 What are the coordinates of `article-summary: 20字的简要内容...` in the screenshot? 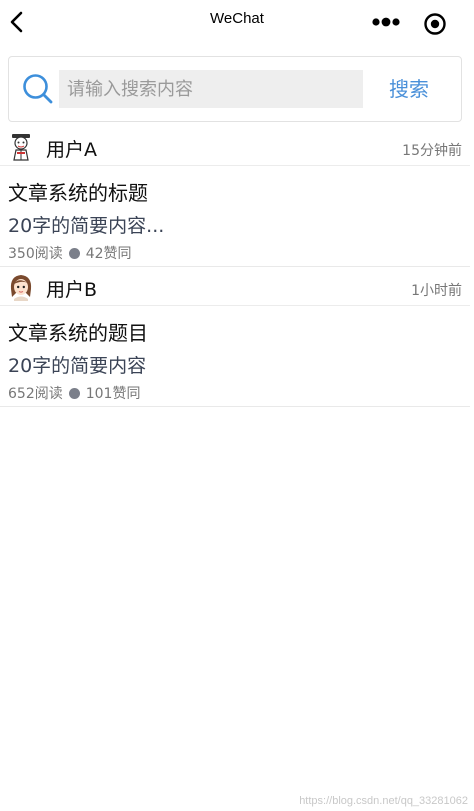 It's located at (86, 226).